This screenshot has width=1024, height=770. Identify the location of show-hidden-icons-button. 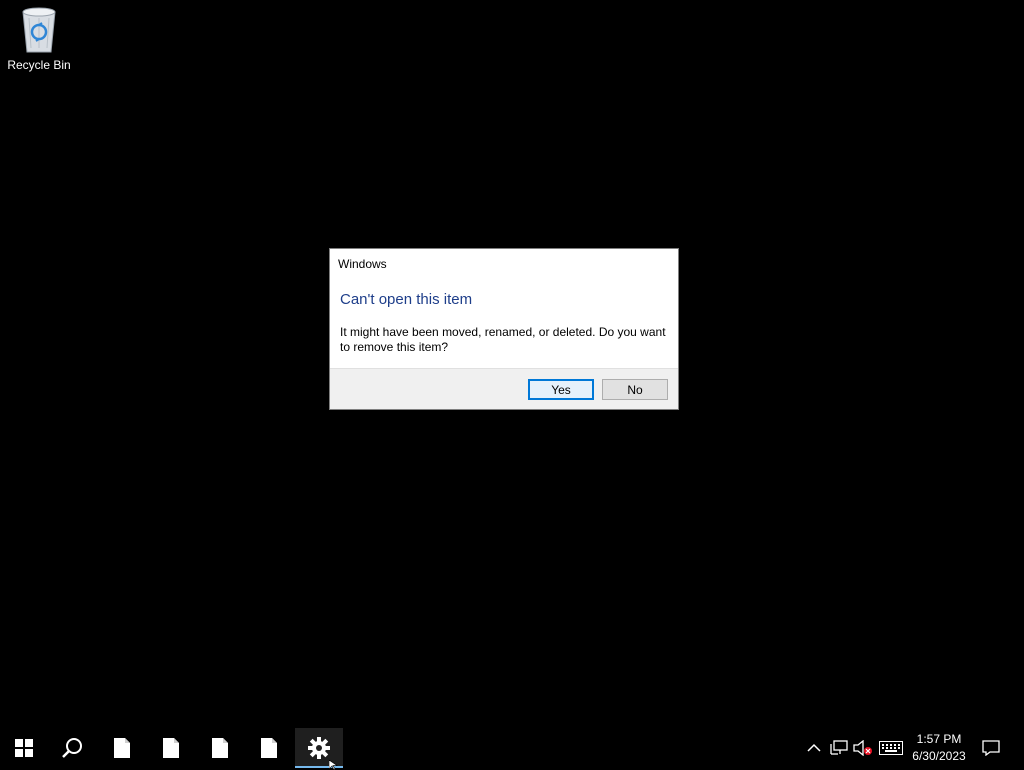
(814, 748).